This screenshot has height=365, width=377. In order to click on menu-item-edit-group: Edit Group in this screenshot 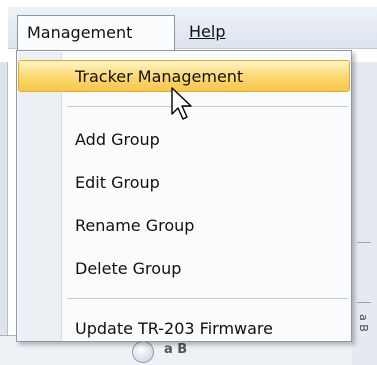, I will do `click(184, 183)`.